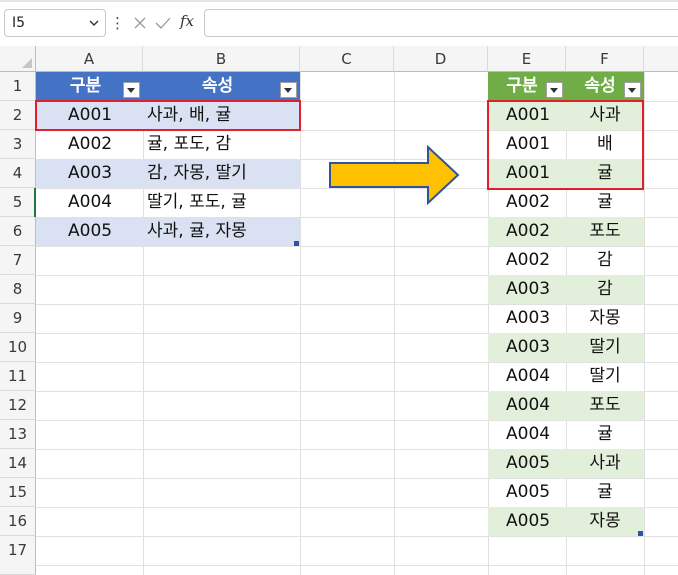  I want to click on cancel-icon, so click(140, 23).